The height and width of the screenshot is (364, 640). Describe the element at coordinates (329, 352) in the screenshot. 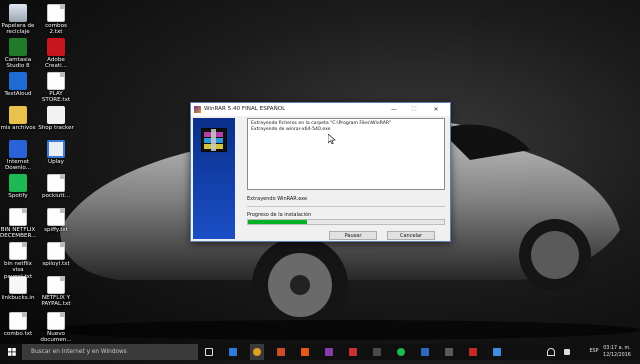

I see `winrar-taskbar-icon` at that location.